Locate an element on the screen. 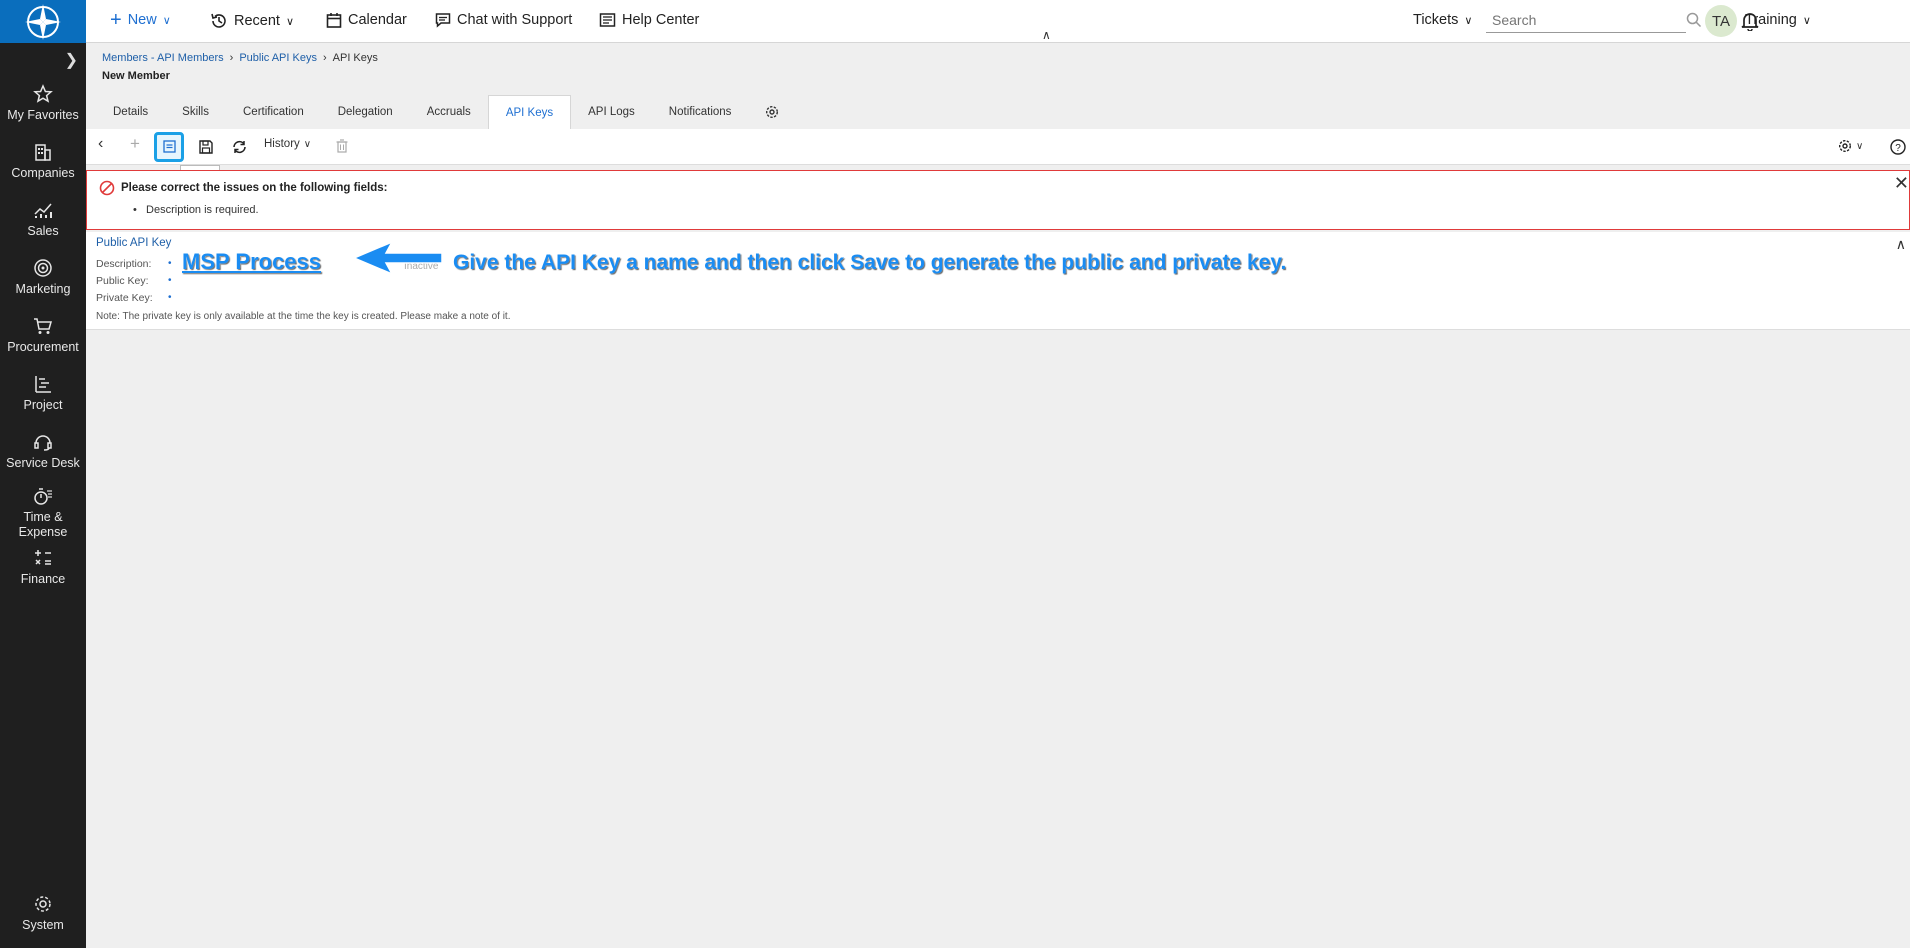 The height and width of the screenshot is (948, 1910). toolbar-settings-dropdown: ∨ is located at coordinates (1850, 146).